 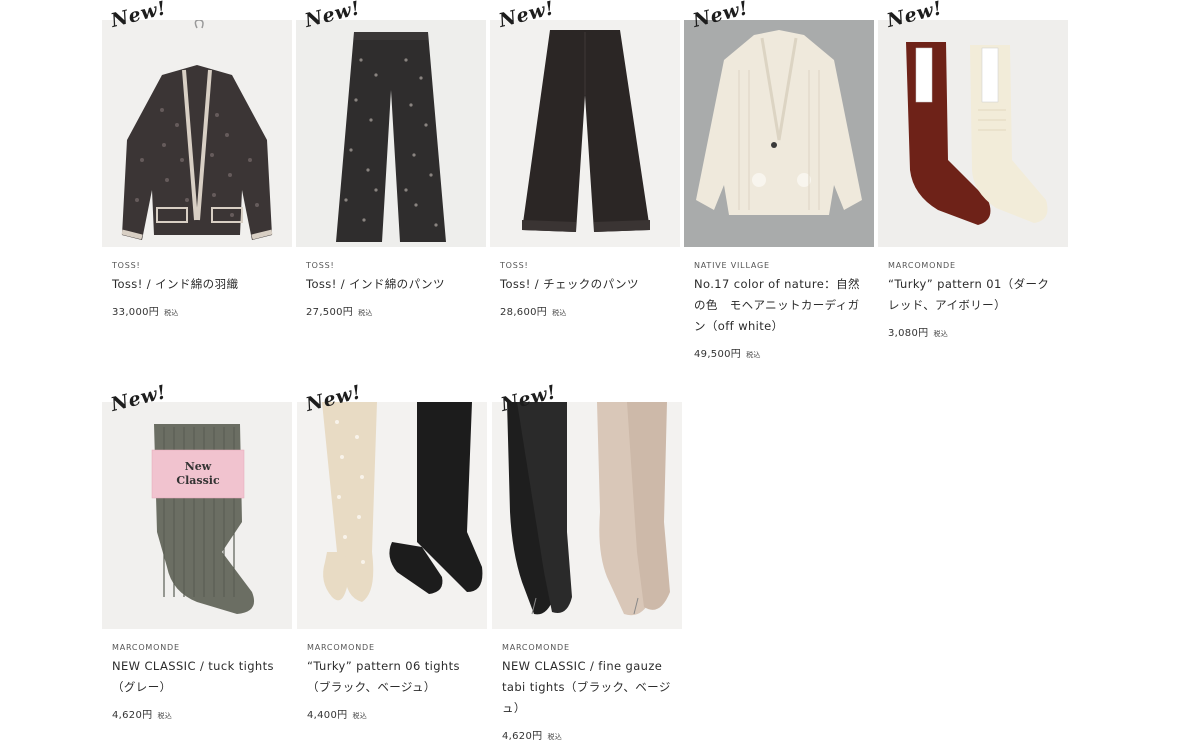 I want to click on pattern-tights-image, so click(x=392, y=515).